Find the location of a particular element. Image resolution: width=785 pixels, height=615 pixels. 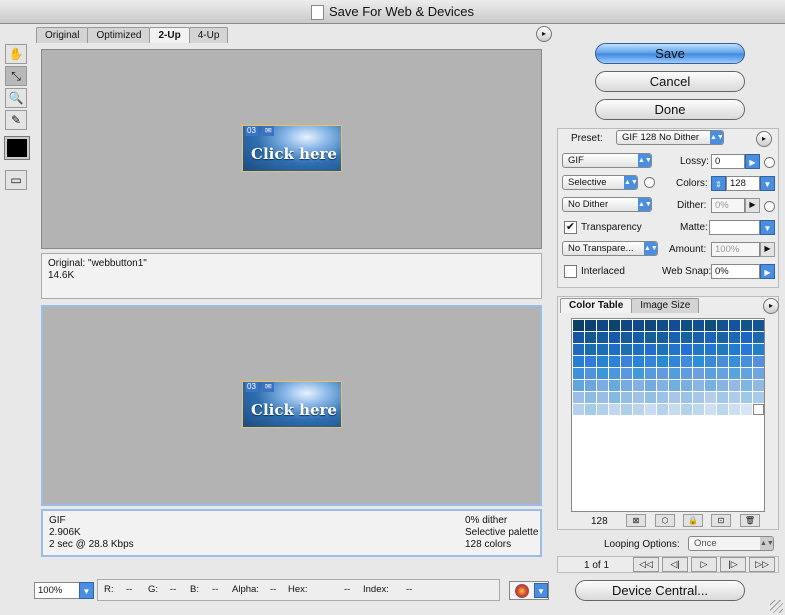

cancel-button: Cancel is located at coordinates (670, 81).